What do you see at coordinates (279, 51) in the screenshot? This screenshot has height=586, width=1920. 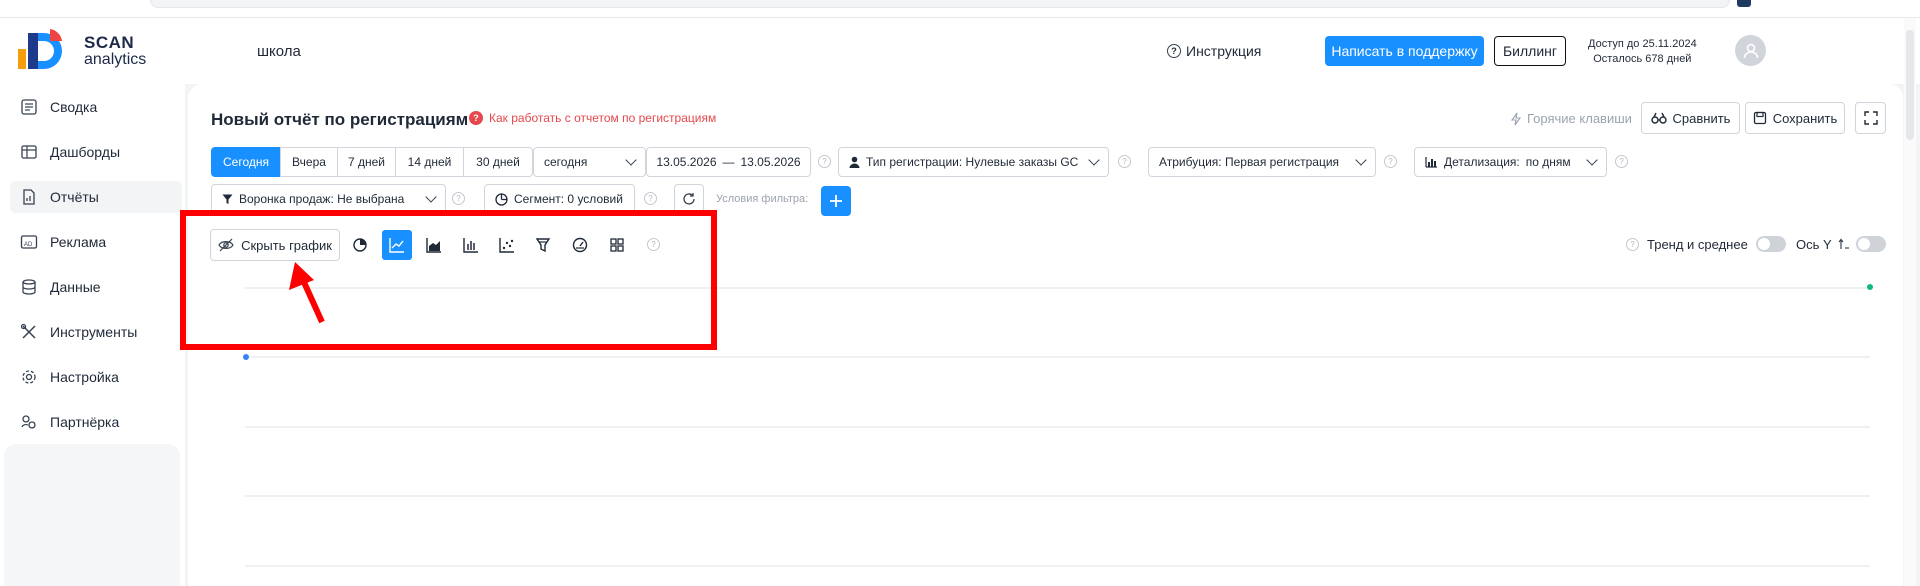 I see `project-name: школа` at bounding box center [279, 51].